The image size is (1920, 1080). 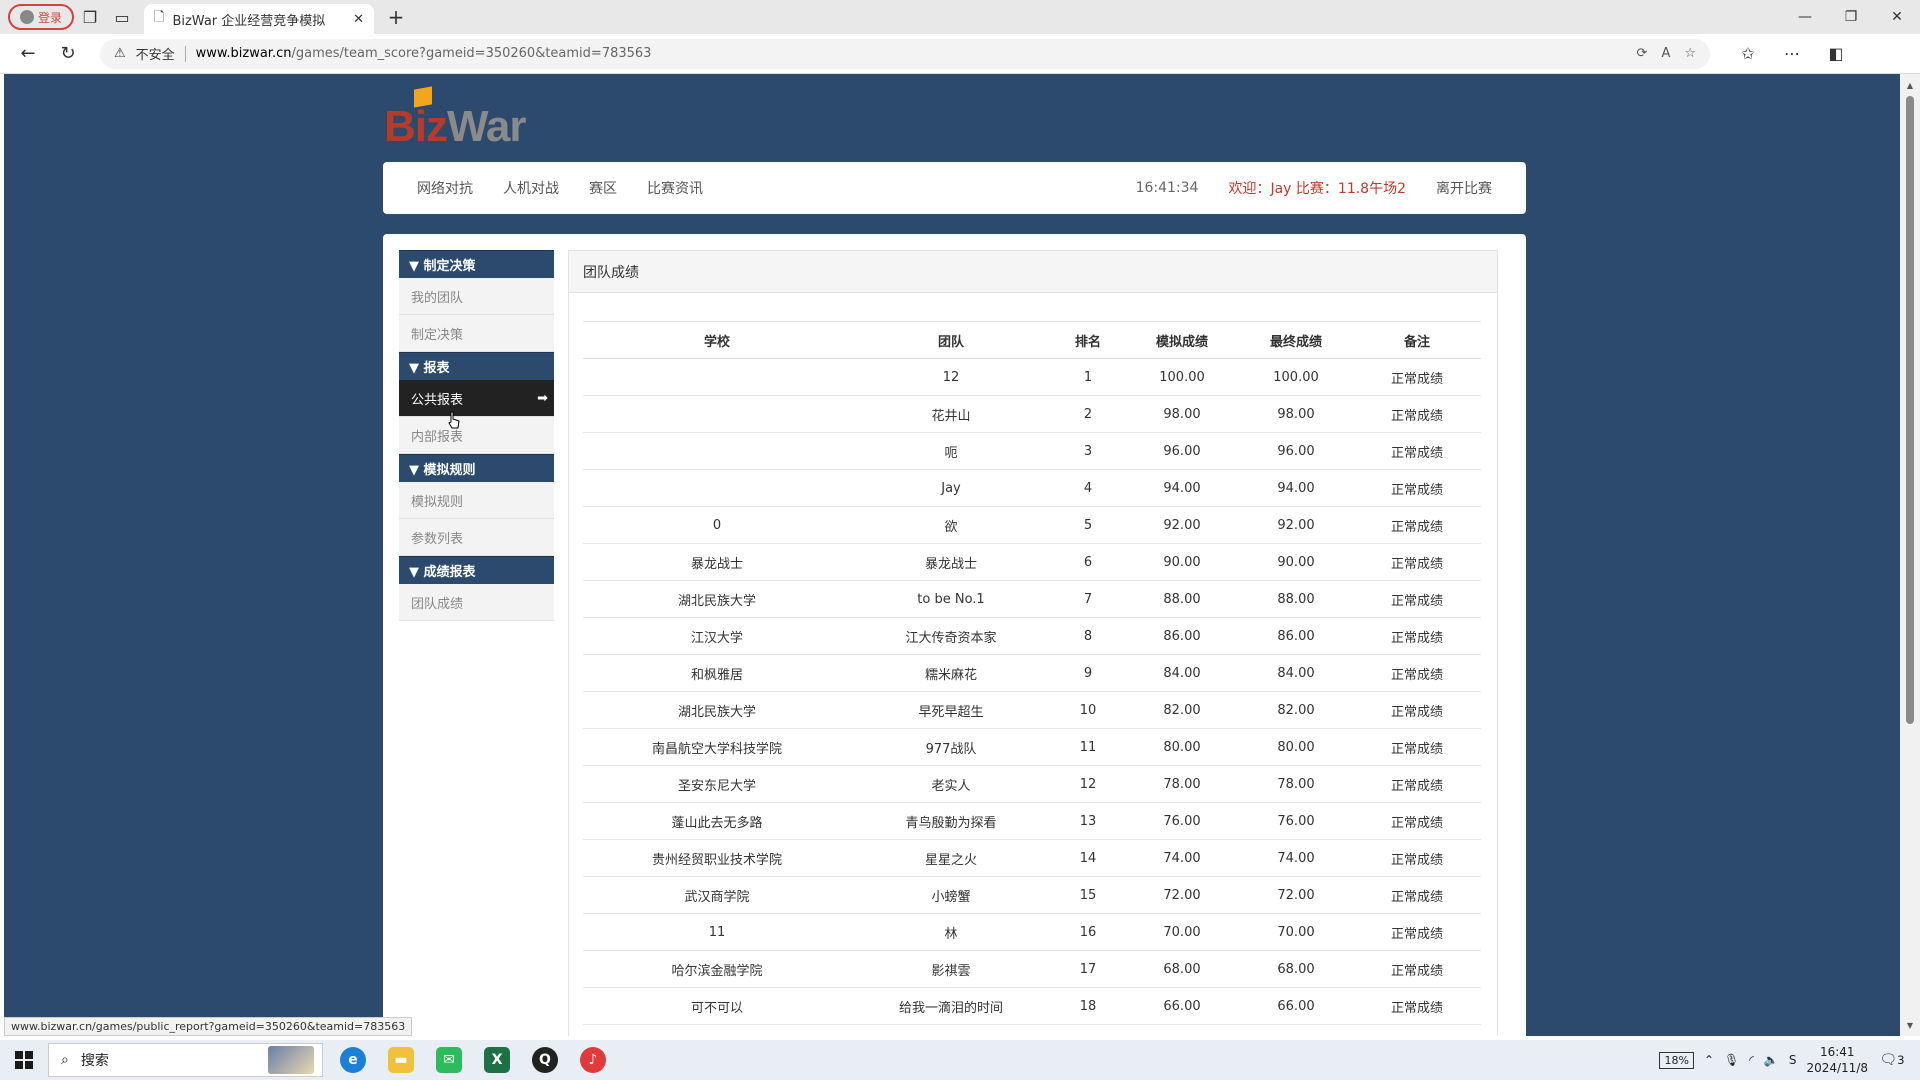 I want to click on wifi-icon: ◜, so click(x=1751, y=1060).